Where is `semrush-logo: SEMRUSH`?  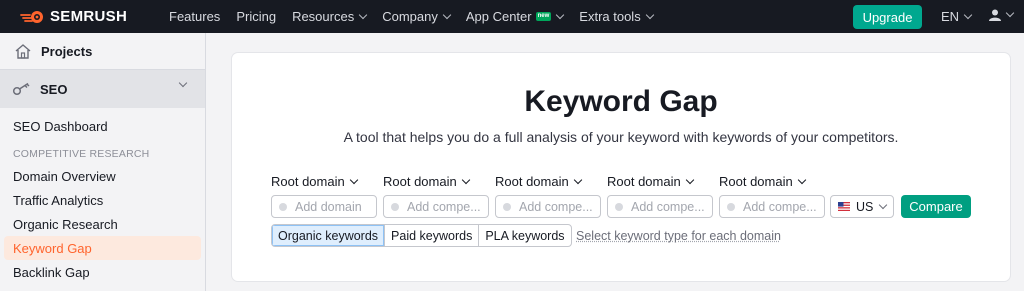
semrush-logo: SEMRUSH is located at coordinates (90, 16).